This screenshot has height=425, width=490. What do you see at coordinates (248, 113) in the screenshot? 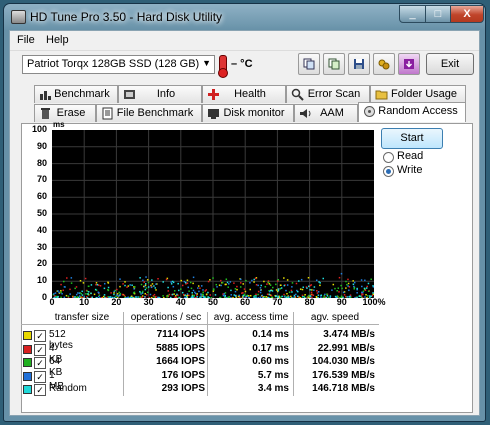
I see `tab-disk-monitor: Disk monitor` at bounding box center [248, 113].